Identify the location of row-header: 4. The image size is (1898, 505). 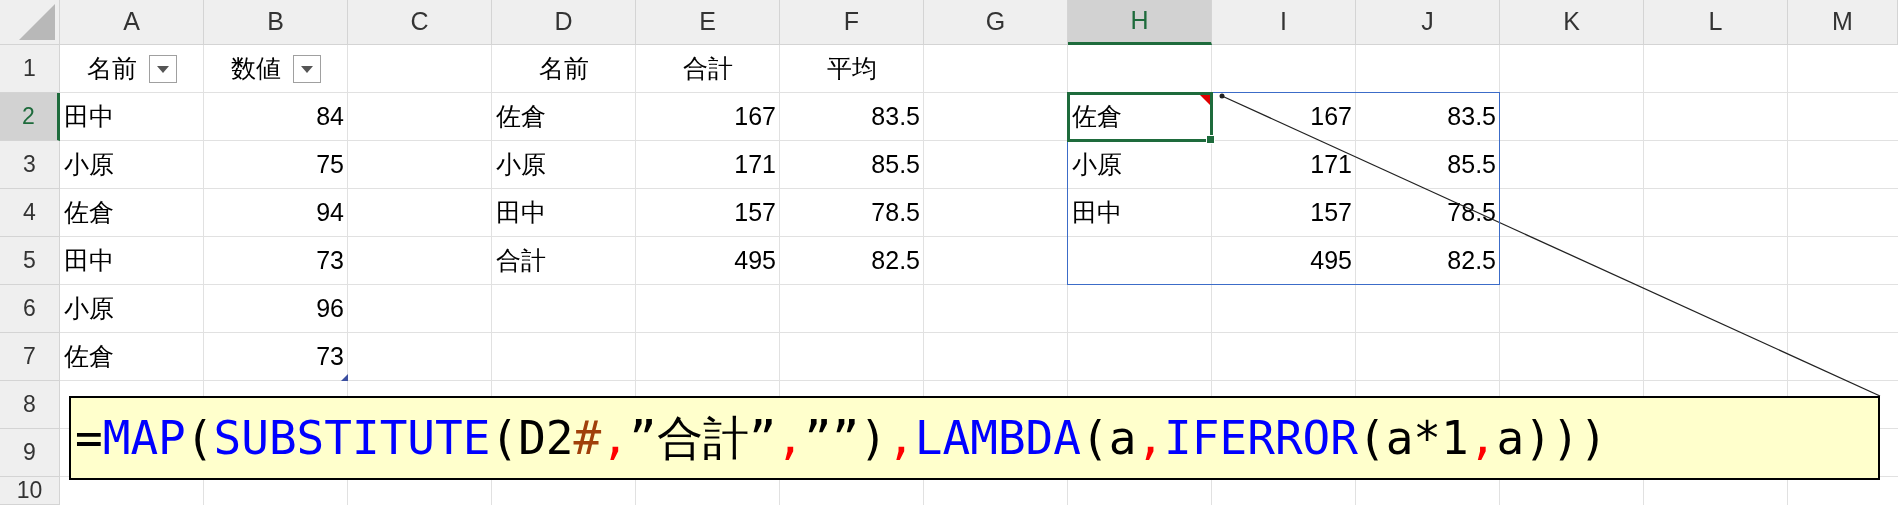
(30, 213).